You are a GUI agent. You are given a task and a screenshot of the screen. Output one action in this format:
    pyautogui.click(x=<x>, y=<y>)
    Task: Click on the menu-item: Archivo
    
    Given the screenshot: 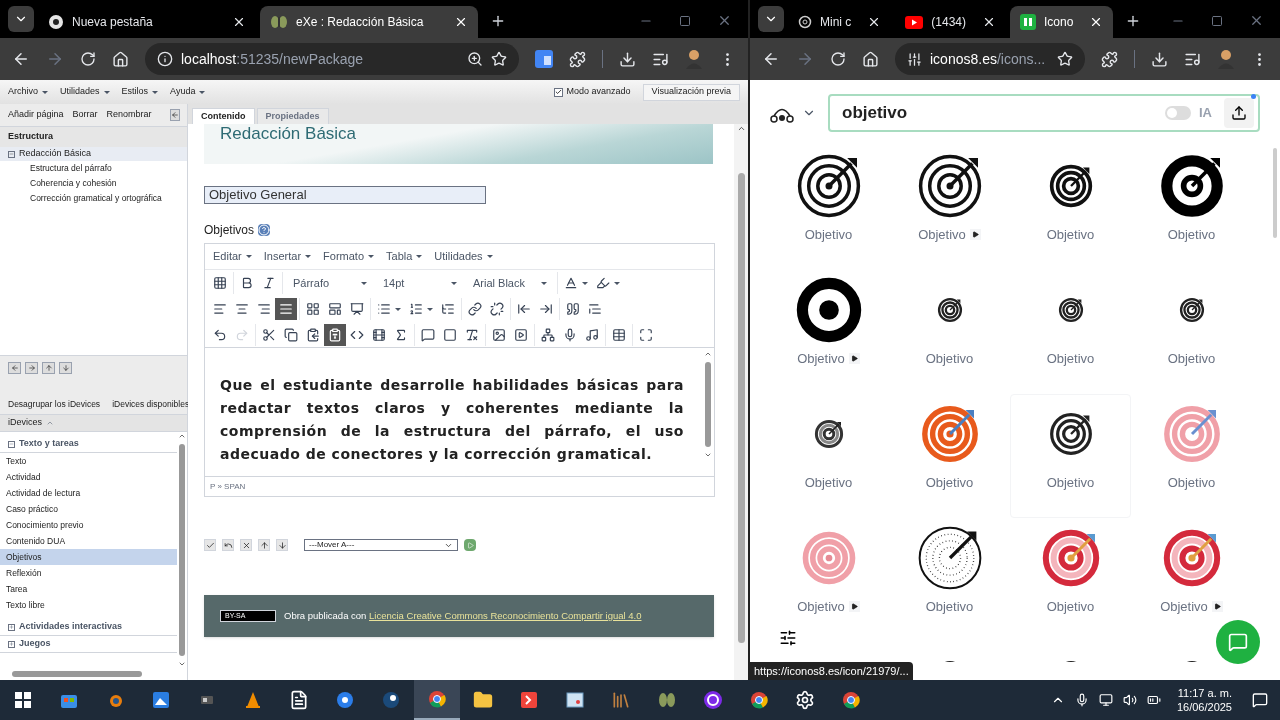 What is the action you would take?
    pyautogui.click(x=28, y=92)
    